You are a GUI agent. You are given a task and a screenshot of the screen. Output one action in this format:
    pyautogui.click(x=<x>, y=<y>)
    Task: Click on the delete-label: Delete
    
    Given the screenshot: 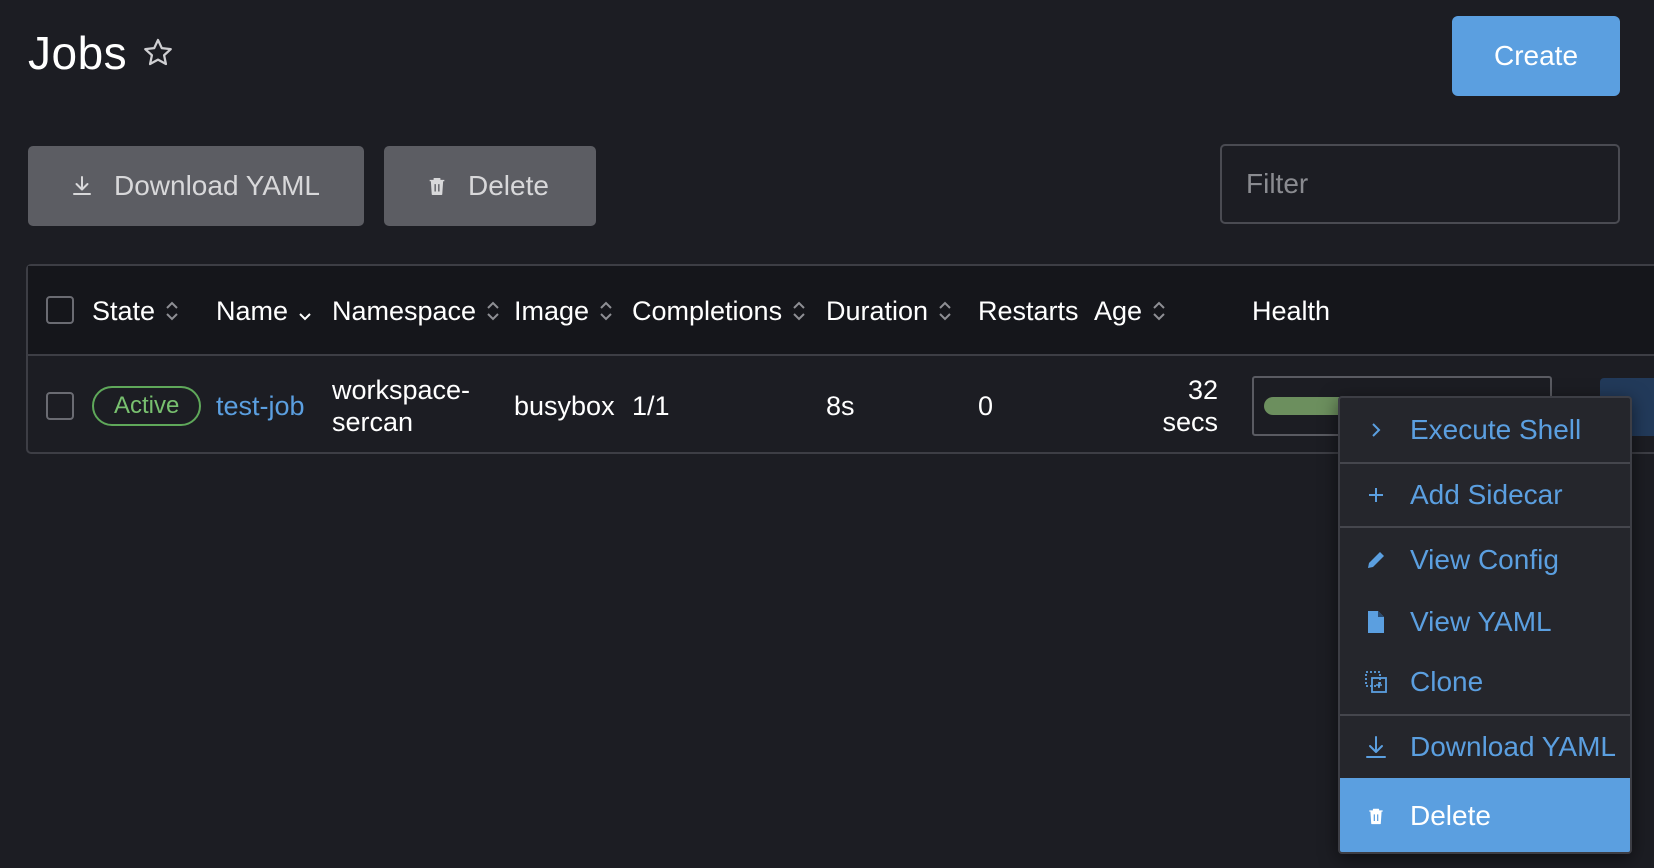 What is the action you would take?
    pyautogui.click(x=508, y=185)
    